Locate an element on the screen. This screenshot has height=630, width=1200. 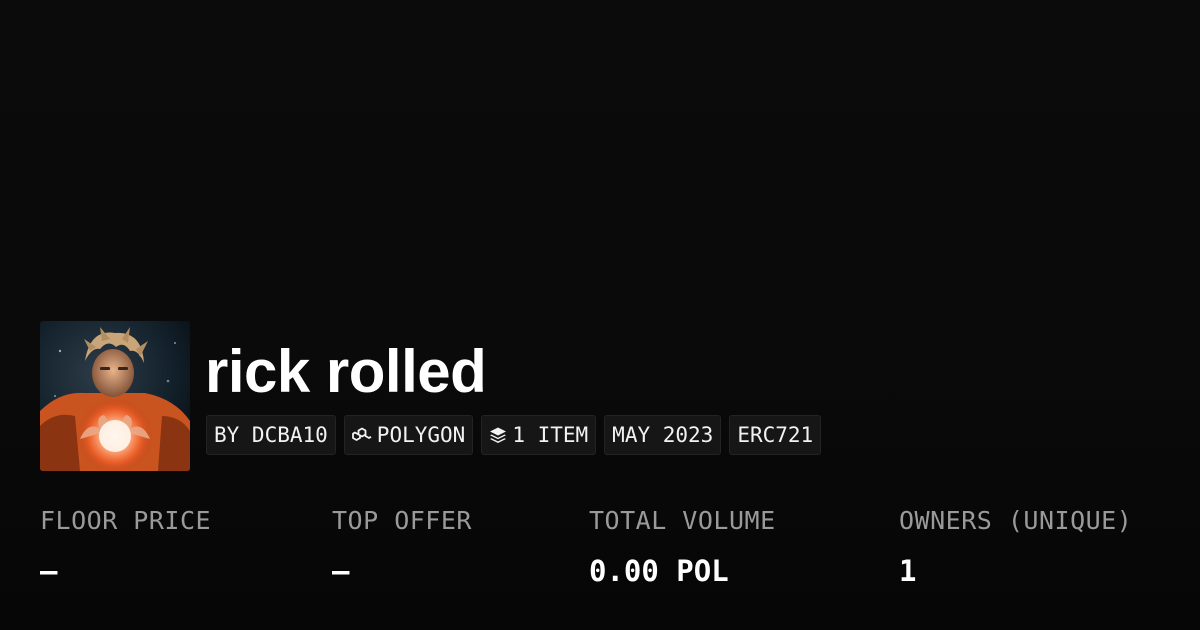
layers-icon is located at coordinates (498, 435).